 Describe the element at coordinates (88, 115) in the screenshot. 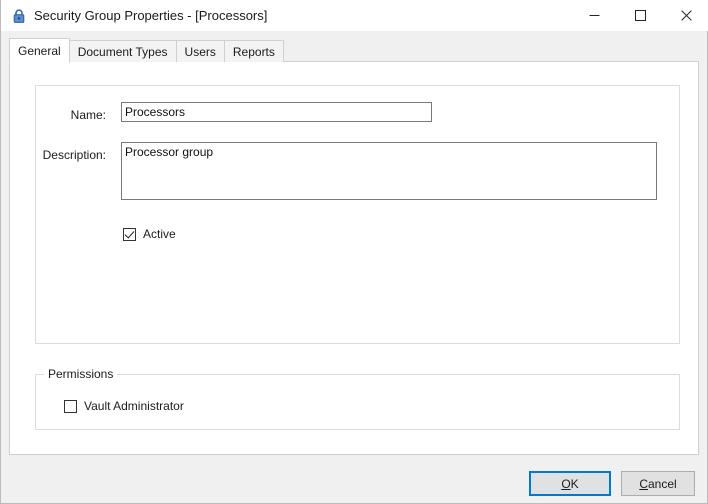

I see `name-label: Name:` at that location.